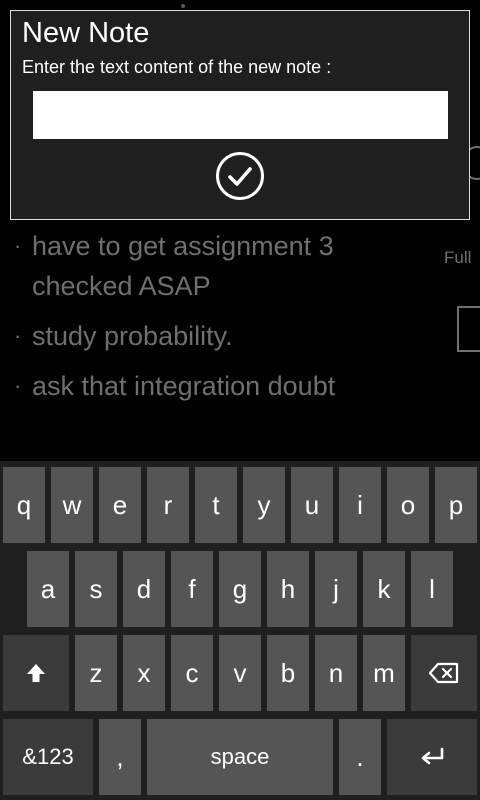 This screenshot has width=480, height=800. I want to click on key-label: l, so click(432, 589).